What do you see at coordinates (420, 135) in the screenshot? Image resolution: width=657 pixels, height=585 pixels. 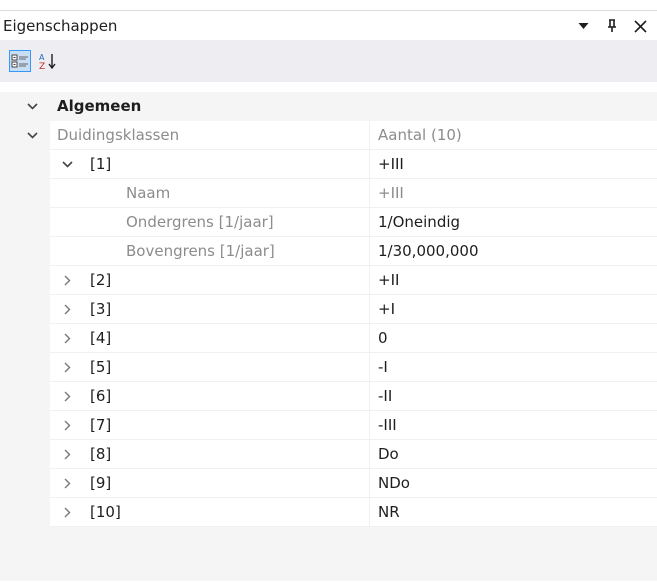 I see `row-value: Aantal (10)` at bounding box center [420, 135].